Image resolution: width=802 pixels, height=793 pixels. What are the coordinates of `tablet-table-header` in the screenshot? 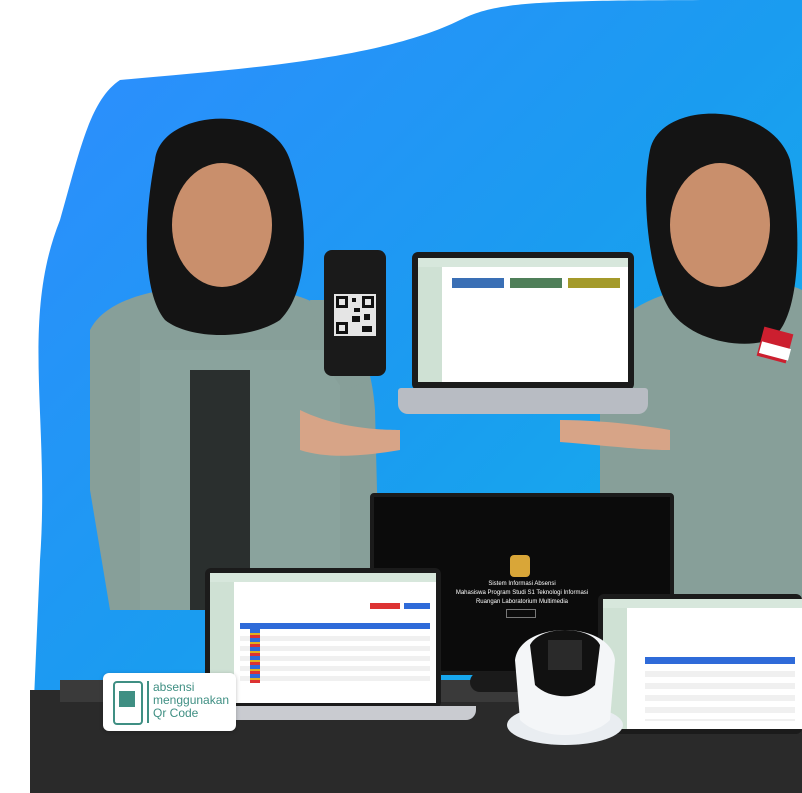 It's located at (720, 660).